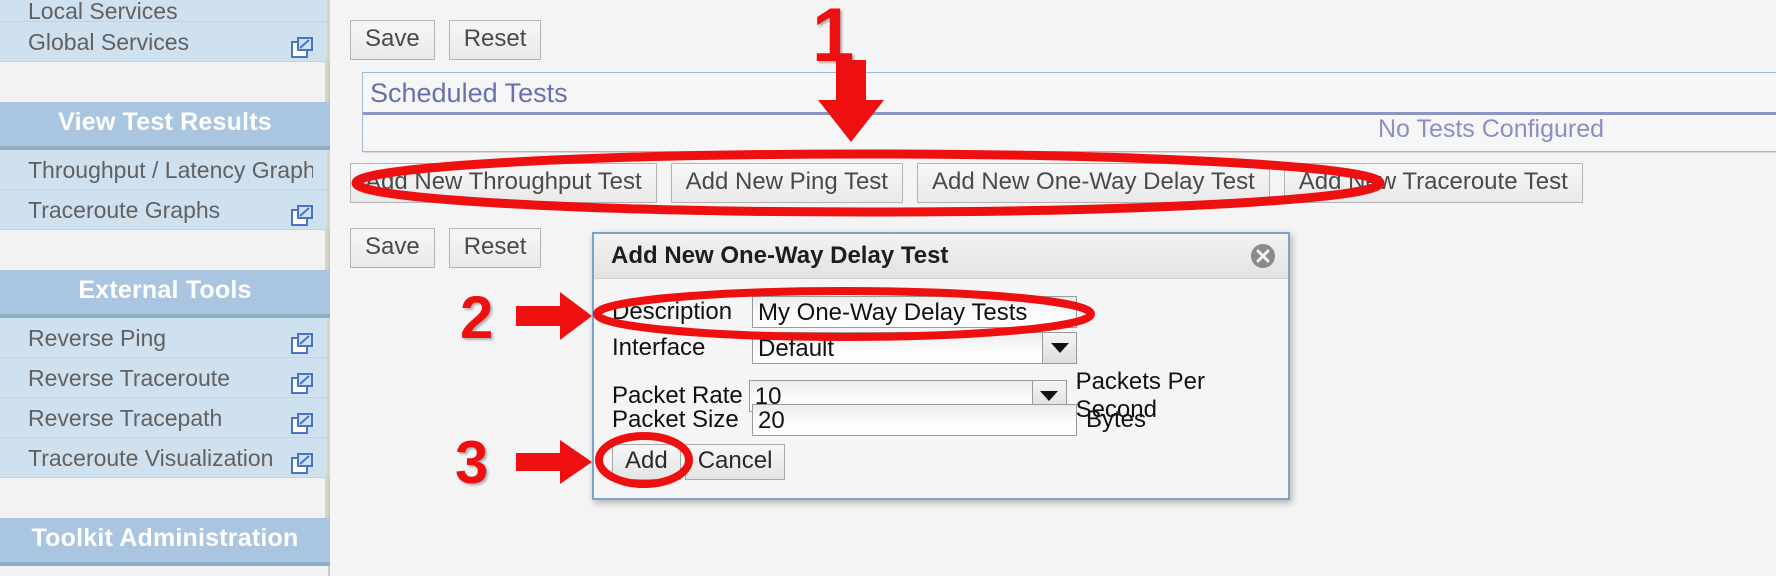 The width and height of the screenshot is (1776, 576). I want to click on reset-button: Reset, so click(495, 40).